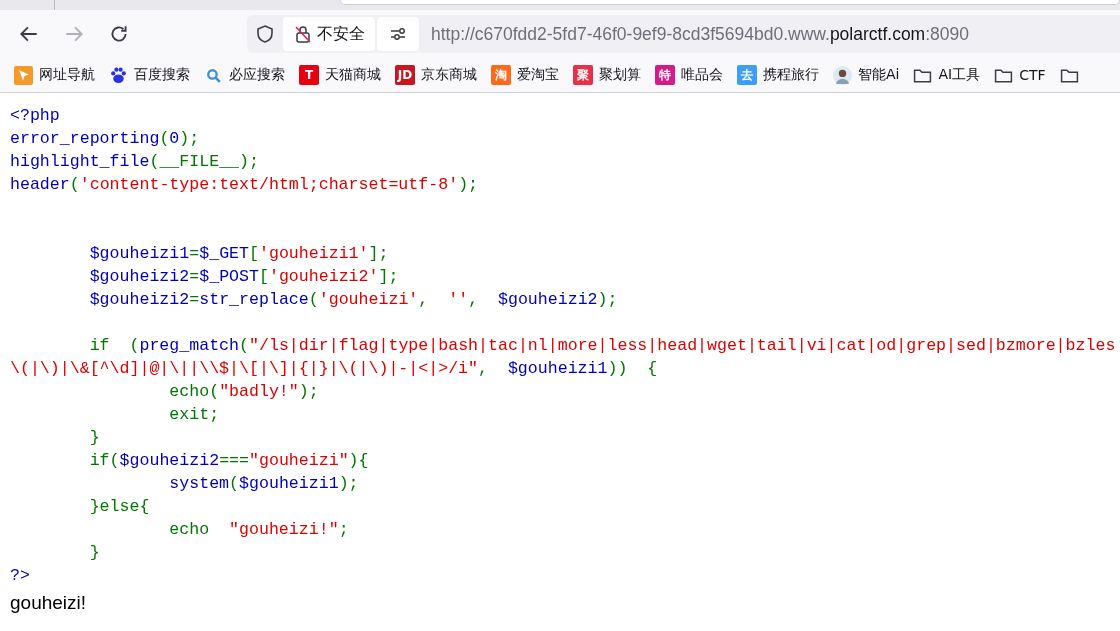 Image resolution: width=1120 pixels, height=631 pixels. What do you see at coordinates (398, 34) in the screenshot?
I see `permissions-button` at bounding box center [398, 34].